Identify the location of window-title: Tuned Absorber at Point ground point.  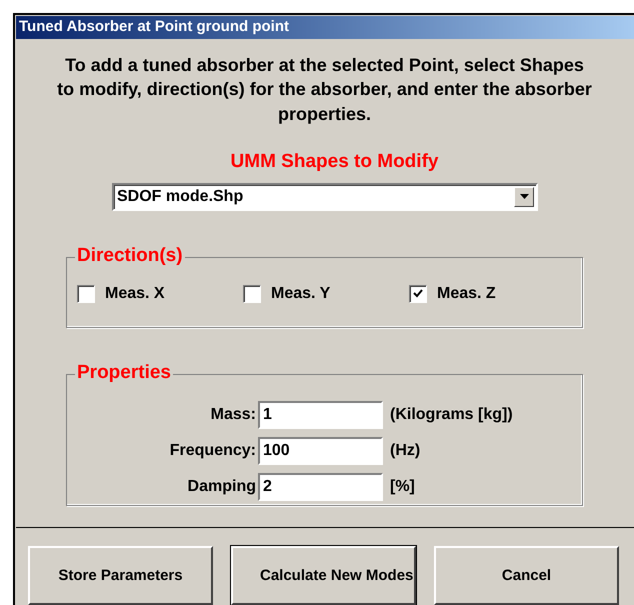
(154, 27).